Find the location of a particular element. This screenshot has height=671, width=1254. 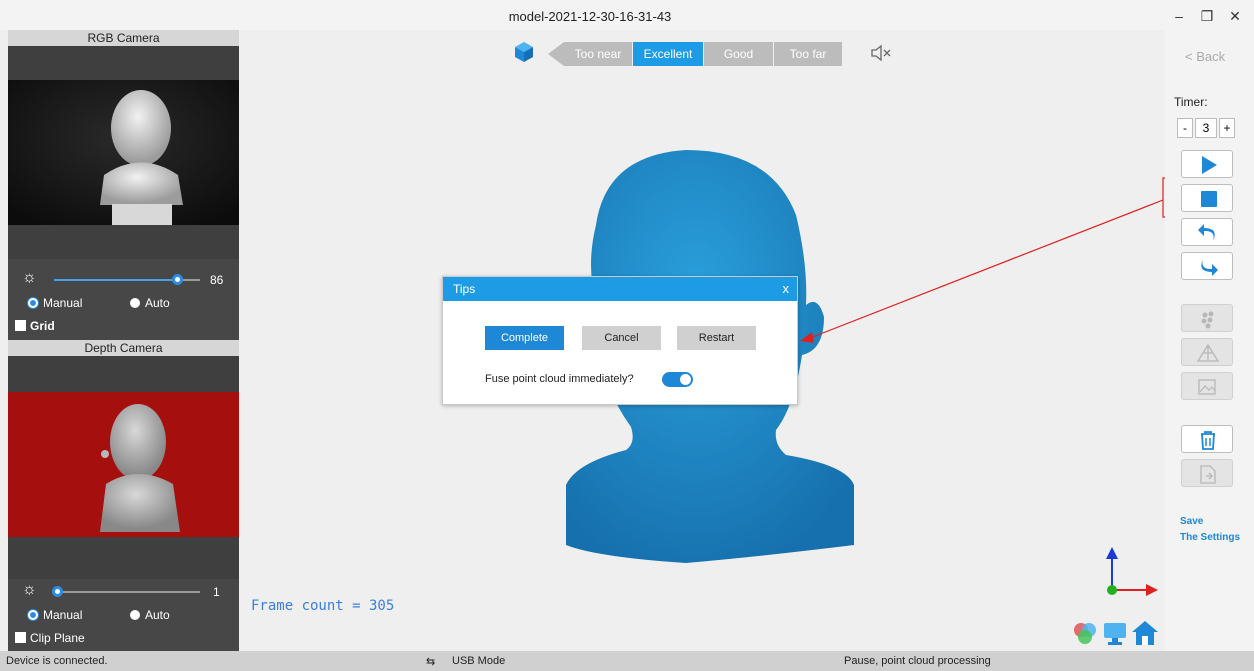

distance-arrow-icon is located at coordinates (556, 54).